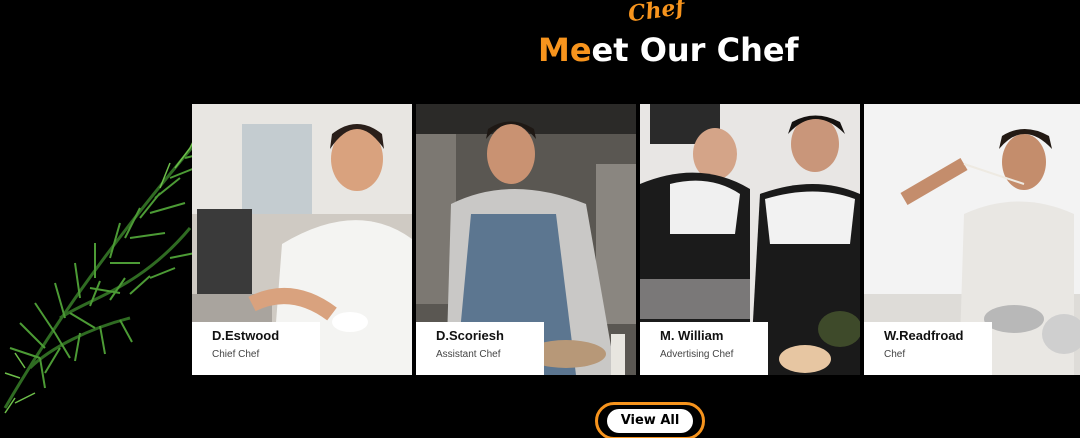 This screenshot has width=1080, height=438. What do you see at coordinates (972, 239) in the screenshot?
I see `chef-card: W.Readfroad Chef` at bounding box center [972, 239].